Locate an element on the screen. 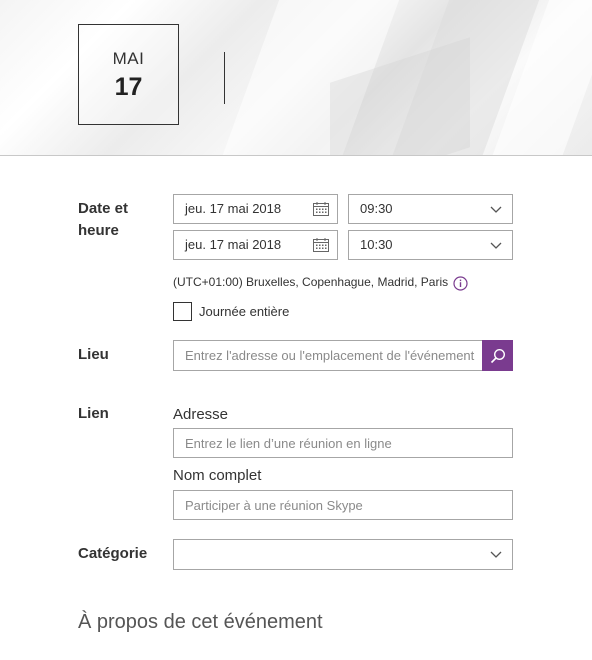 Image resolution: width=592 pixels, height=660 pixels. datetime-label: Date et heure is located at coordinates (103, 219).